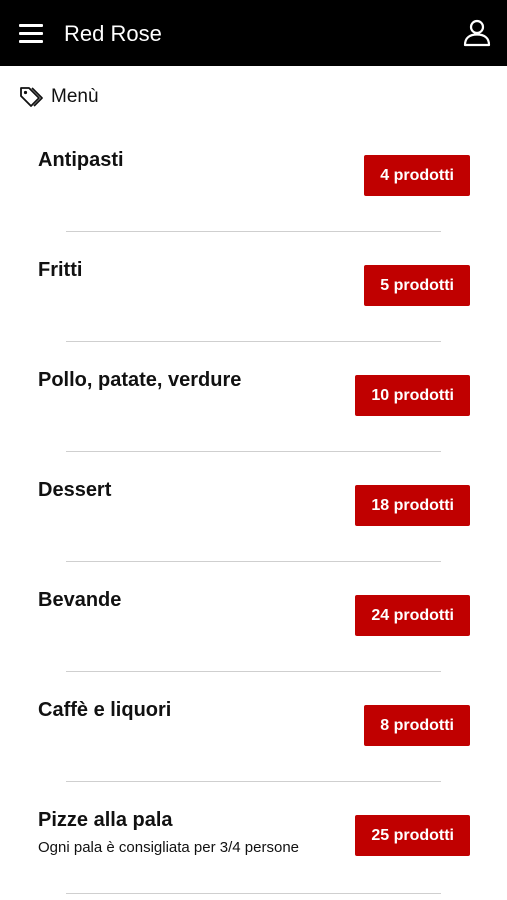 This screenshot has width=507, height=900. What do you see at coordinates (253, 893) in the screenshot?
I see `divider` at bounding box center [253, 893].